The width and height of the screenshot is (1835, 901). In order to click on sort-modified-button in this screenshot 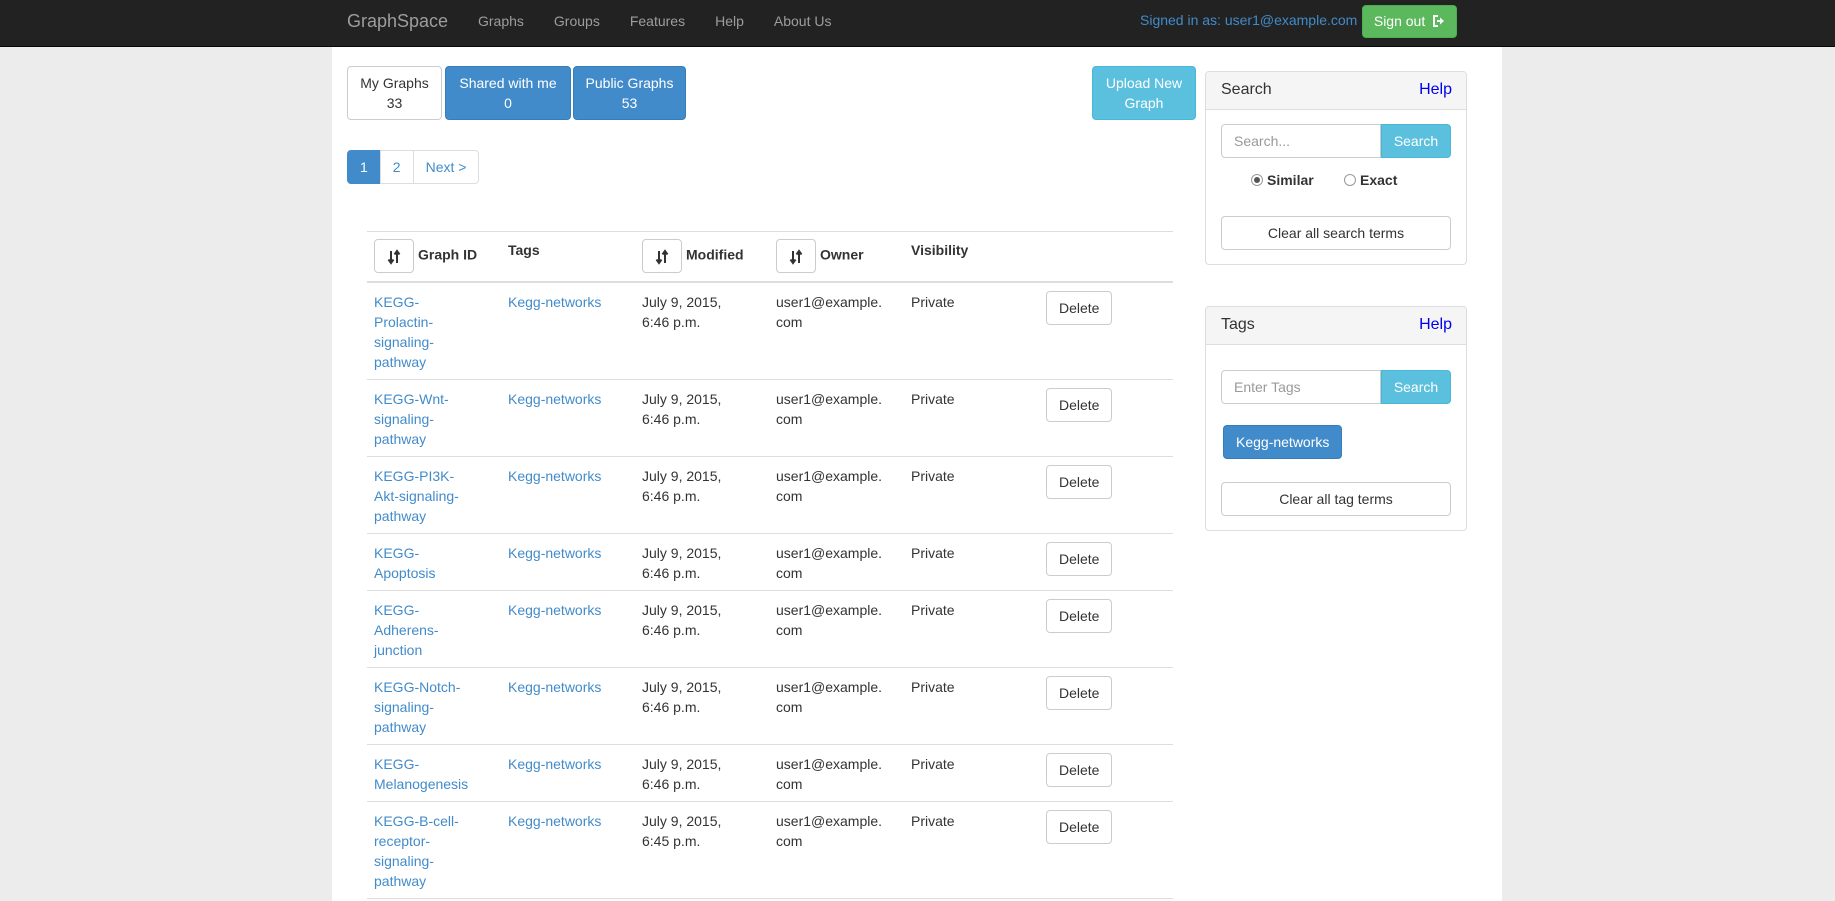, I will do `click(662, 256)`.